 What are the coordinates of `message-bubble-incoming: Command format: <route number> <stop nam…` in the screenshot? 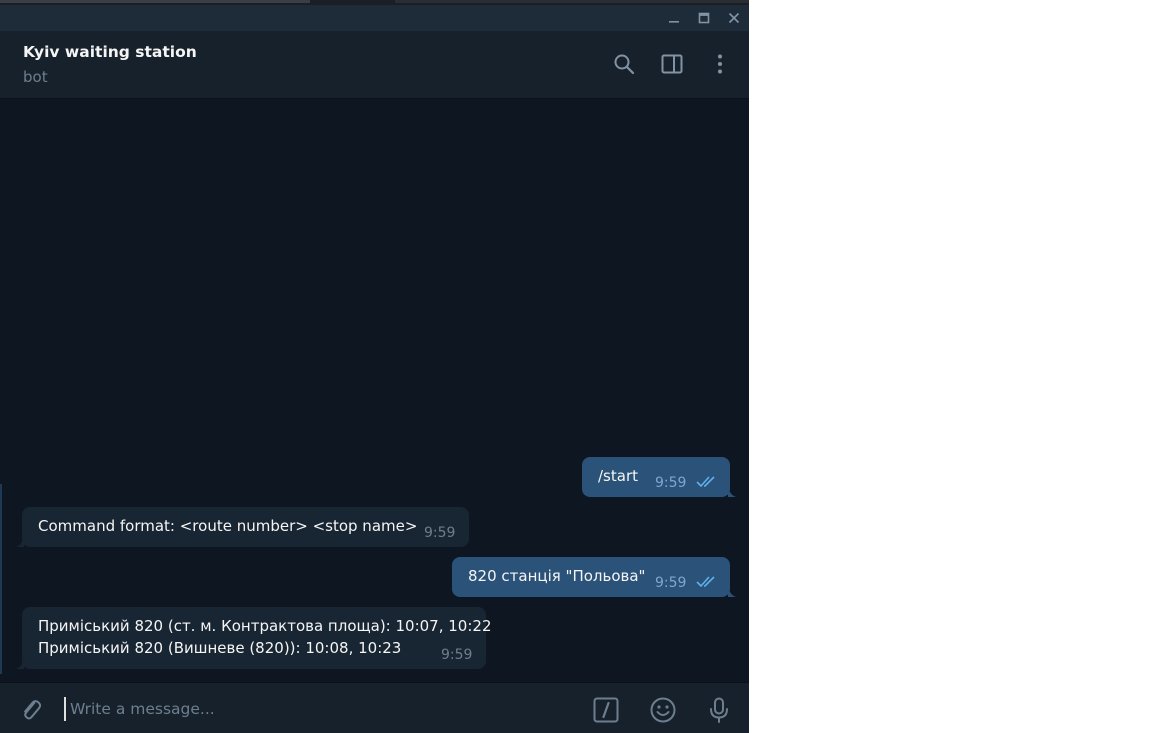 It's located at (242, 527).